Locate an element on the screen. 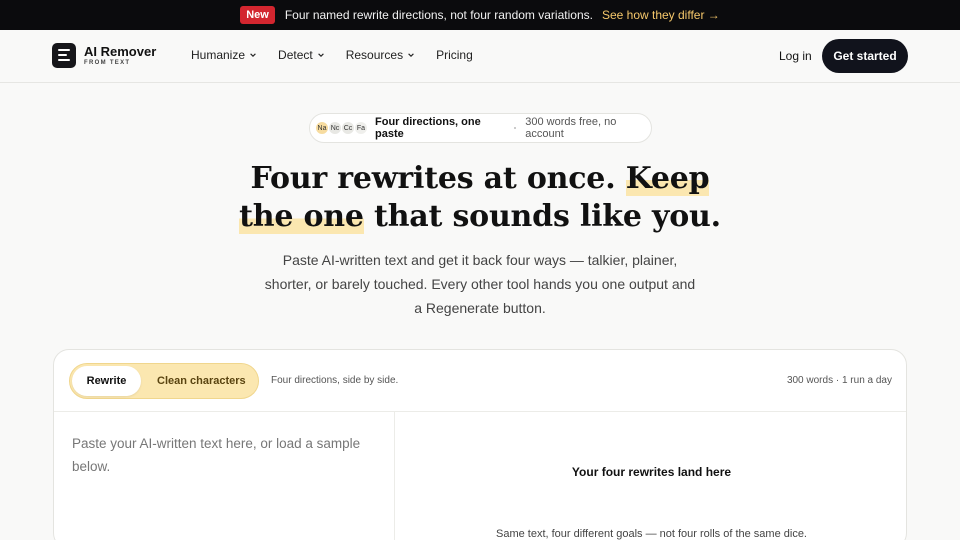 This screenshot has width=960, height=540. headline-highlight: Keep is located at coordinates (667, 178).